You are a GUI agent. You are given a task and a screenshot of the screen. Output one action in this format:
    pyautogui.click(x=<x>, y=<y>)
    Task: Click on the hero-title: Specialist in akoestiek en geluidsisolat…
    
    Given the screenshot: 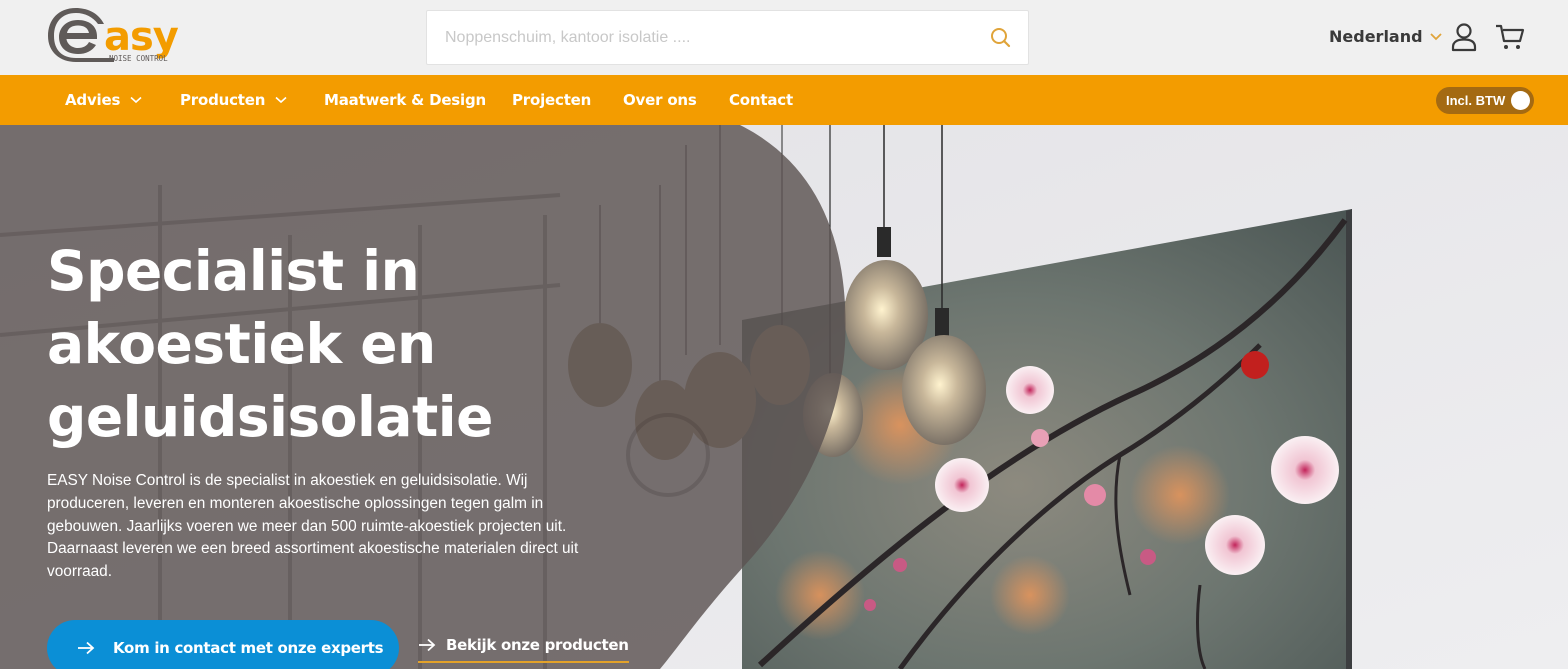 What is the action you would take?
    pyautogui.click(x=270, y=344)
    